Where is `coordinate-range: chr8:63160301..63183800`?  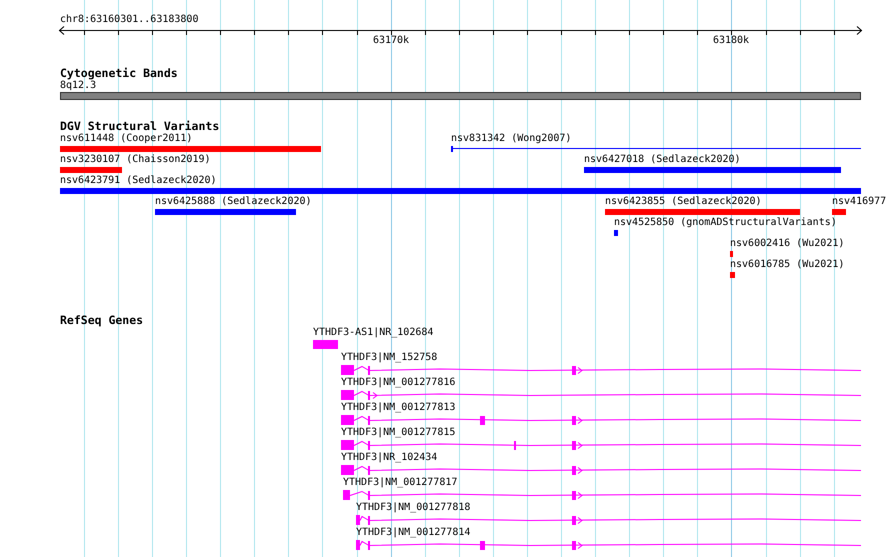 coordinate-range: chr8:63160301..63183800 is located at coordinates (129, 20).